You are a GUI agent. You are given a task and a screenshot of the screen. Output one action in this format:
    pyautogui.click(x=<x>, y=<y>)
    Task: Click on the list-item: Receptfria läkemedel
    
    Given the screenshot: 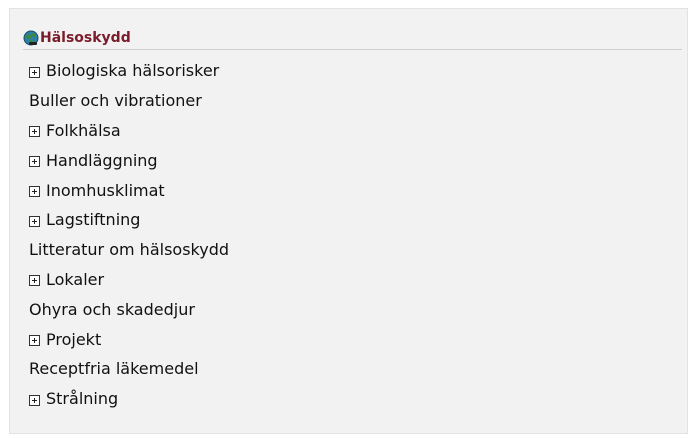 What is the action you would take?
    pyautogui.click(x=129, y=369)
    